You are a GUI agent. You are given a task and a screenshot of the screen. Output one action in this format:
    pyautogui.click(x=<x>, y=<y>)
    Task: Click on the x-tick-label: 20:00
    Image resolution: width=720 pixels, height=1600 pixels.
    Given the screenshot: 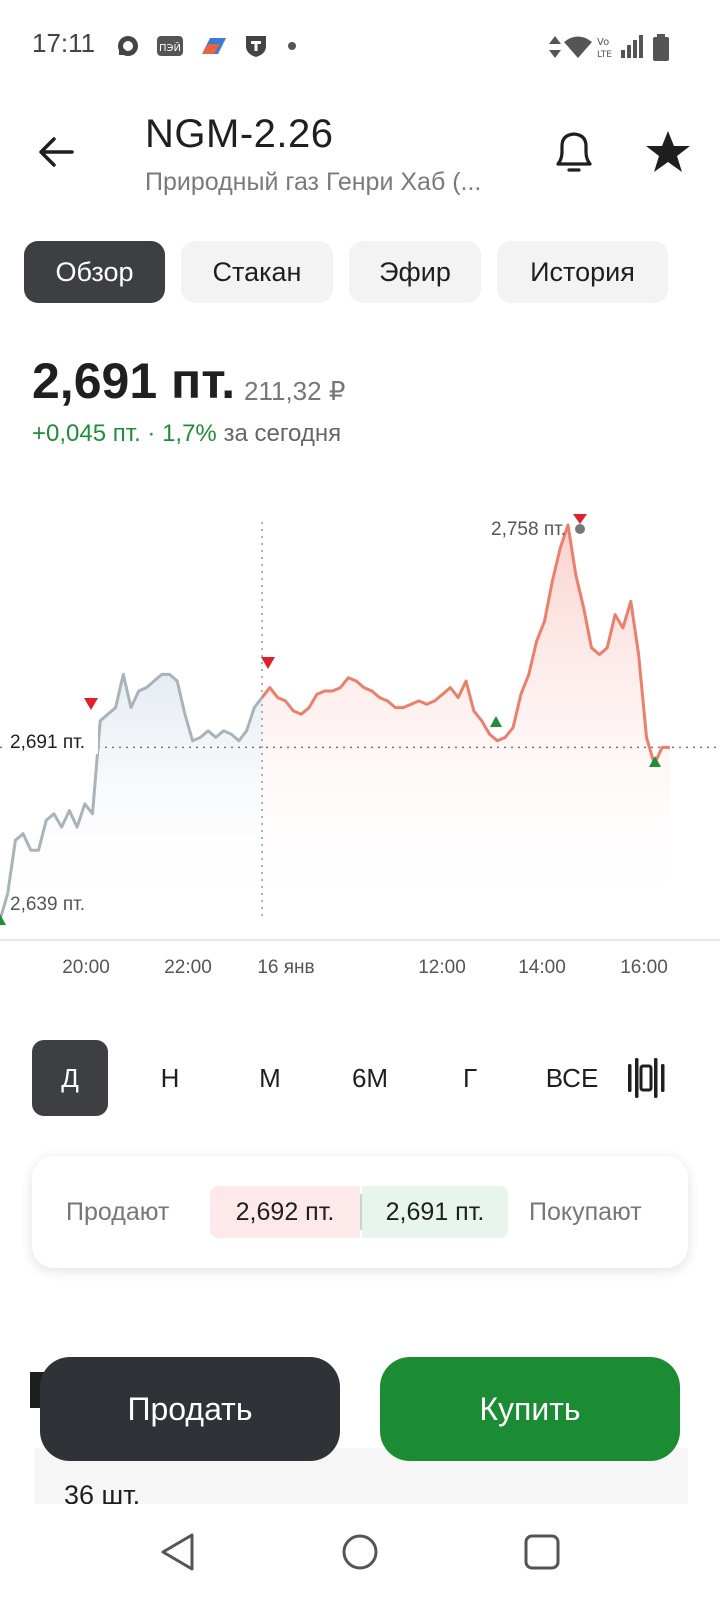 What is the action you would take?
    pyautogui.click(x=86, y=967)
    